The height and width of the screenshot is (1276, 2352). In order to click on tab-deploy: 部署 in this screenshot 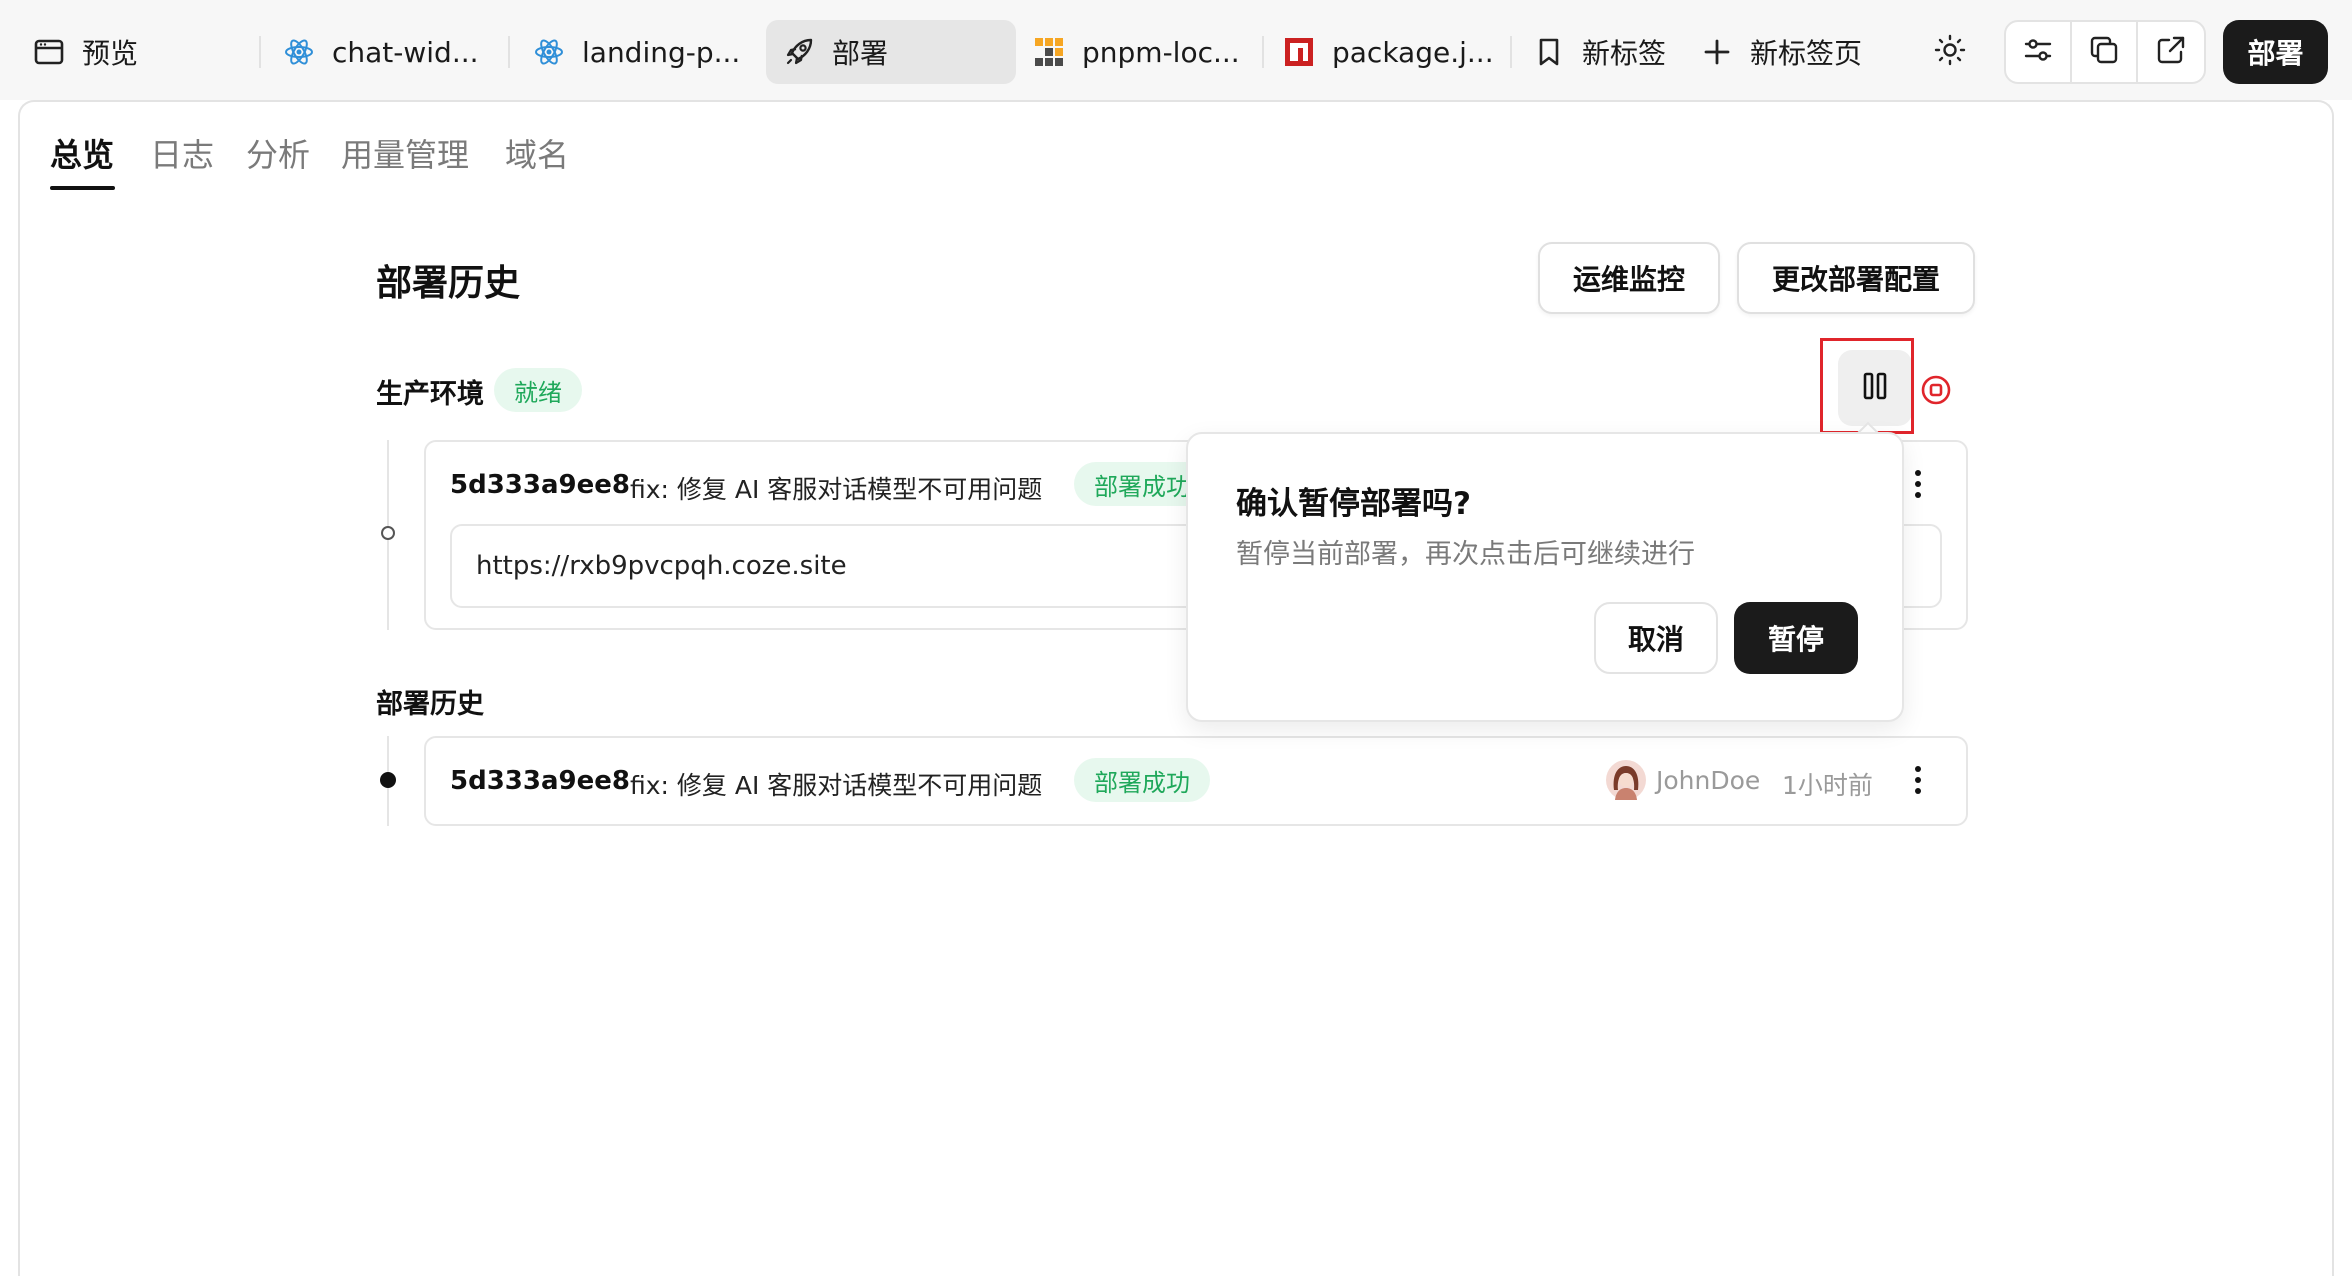, I will do `click(891, 52)`.